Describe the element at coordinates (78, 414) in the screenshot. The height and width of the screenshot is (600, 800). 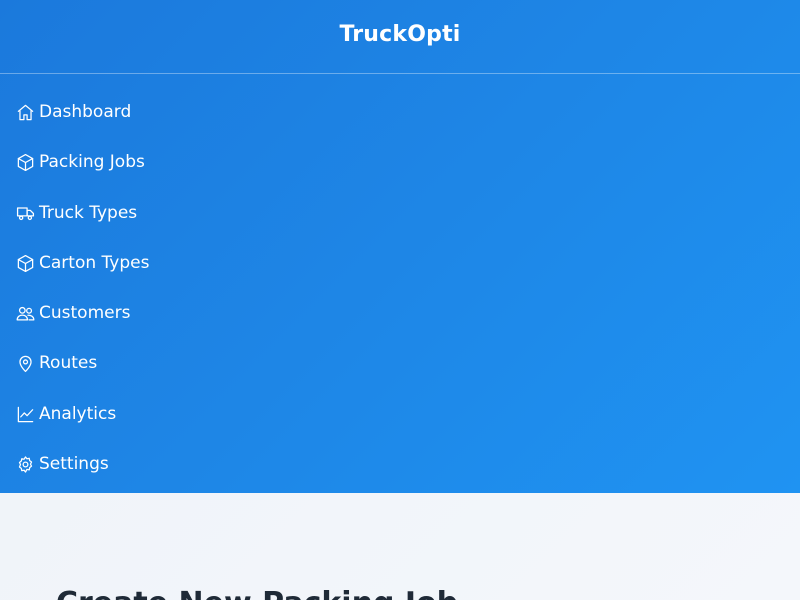
I see `sidebar-item-label: Analytics` at that location.